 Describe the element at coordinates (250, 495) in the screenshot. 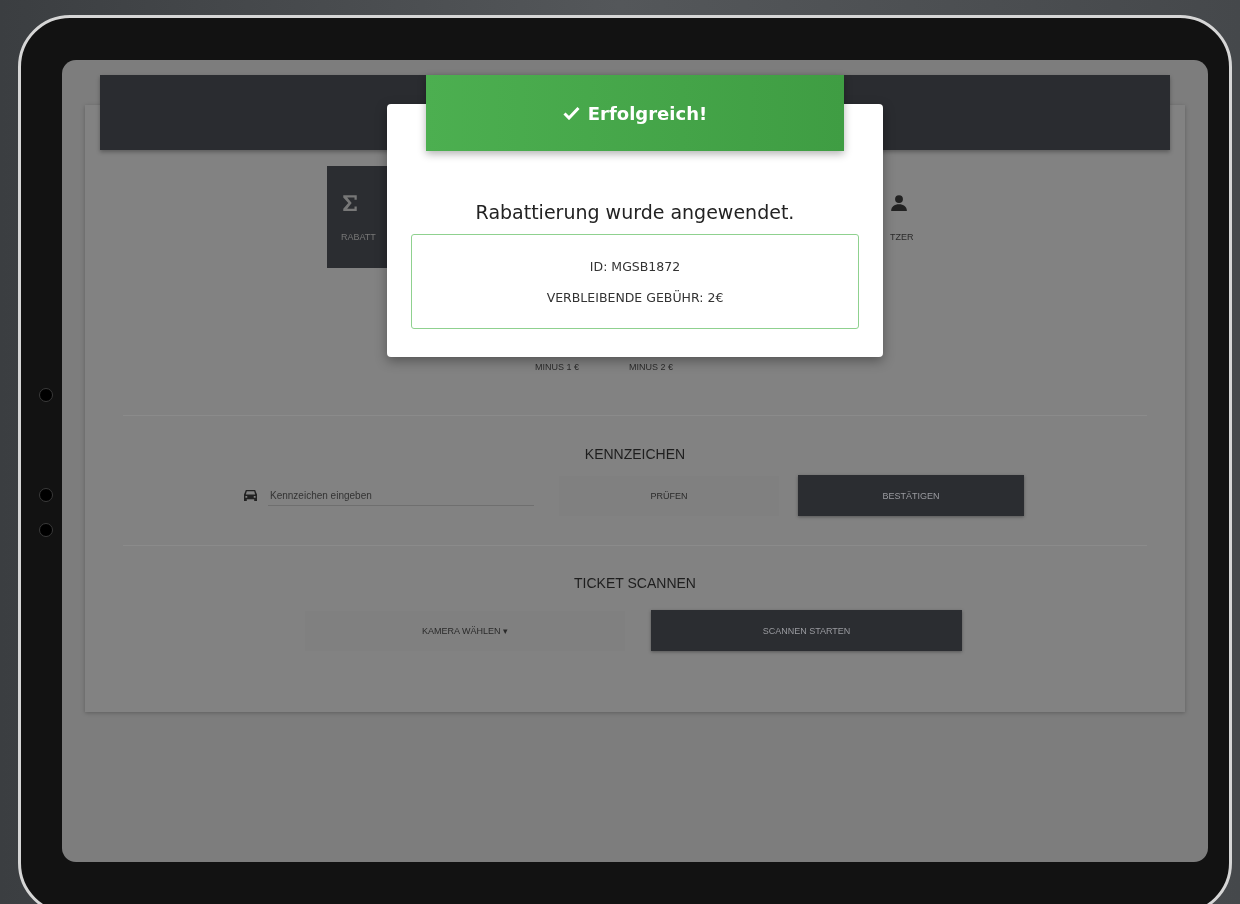

I see `car-icon` at that location.